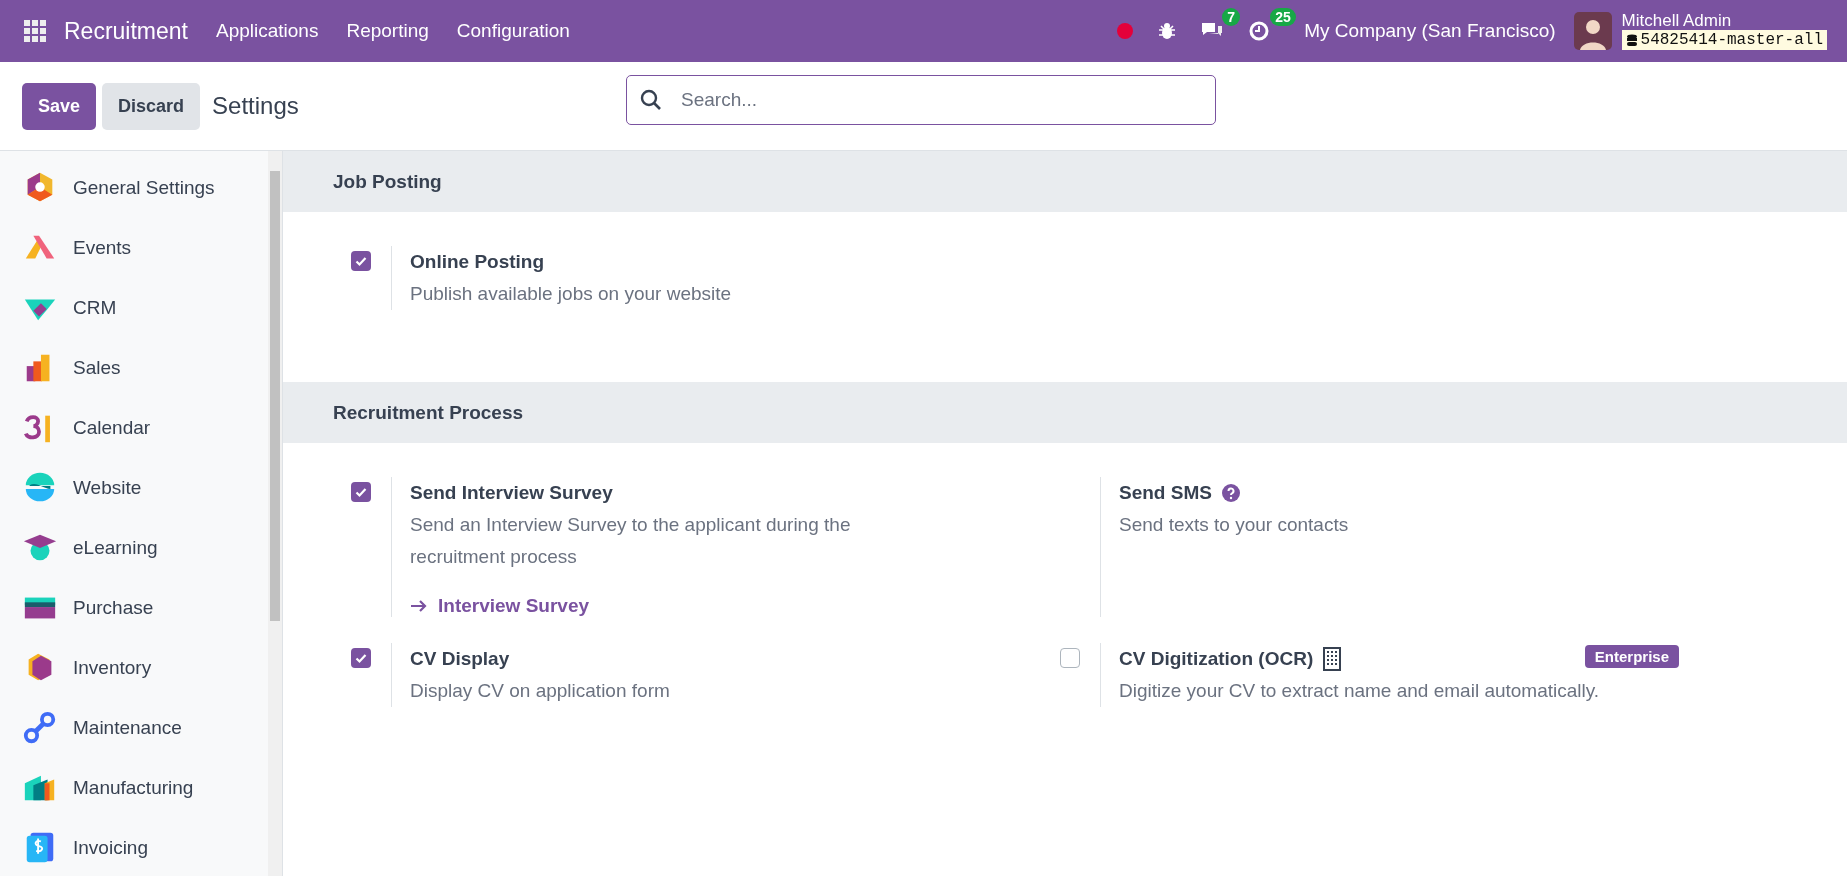 The height and width of the screenshot is (876, 1847). What do you see at coordinates (134, 728) in the screenshot?
I see `sidebar-item: Maintenance` at bounding box center [134, 728].